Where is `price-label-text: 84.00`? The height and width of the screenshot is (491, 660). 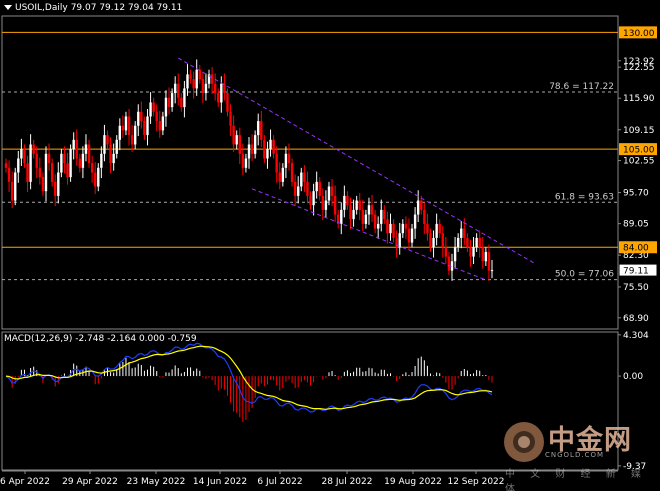 price-label-text: 84.00 is located at coordinates (636, 249).